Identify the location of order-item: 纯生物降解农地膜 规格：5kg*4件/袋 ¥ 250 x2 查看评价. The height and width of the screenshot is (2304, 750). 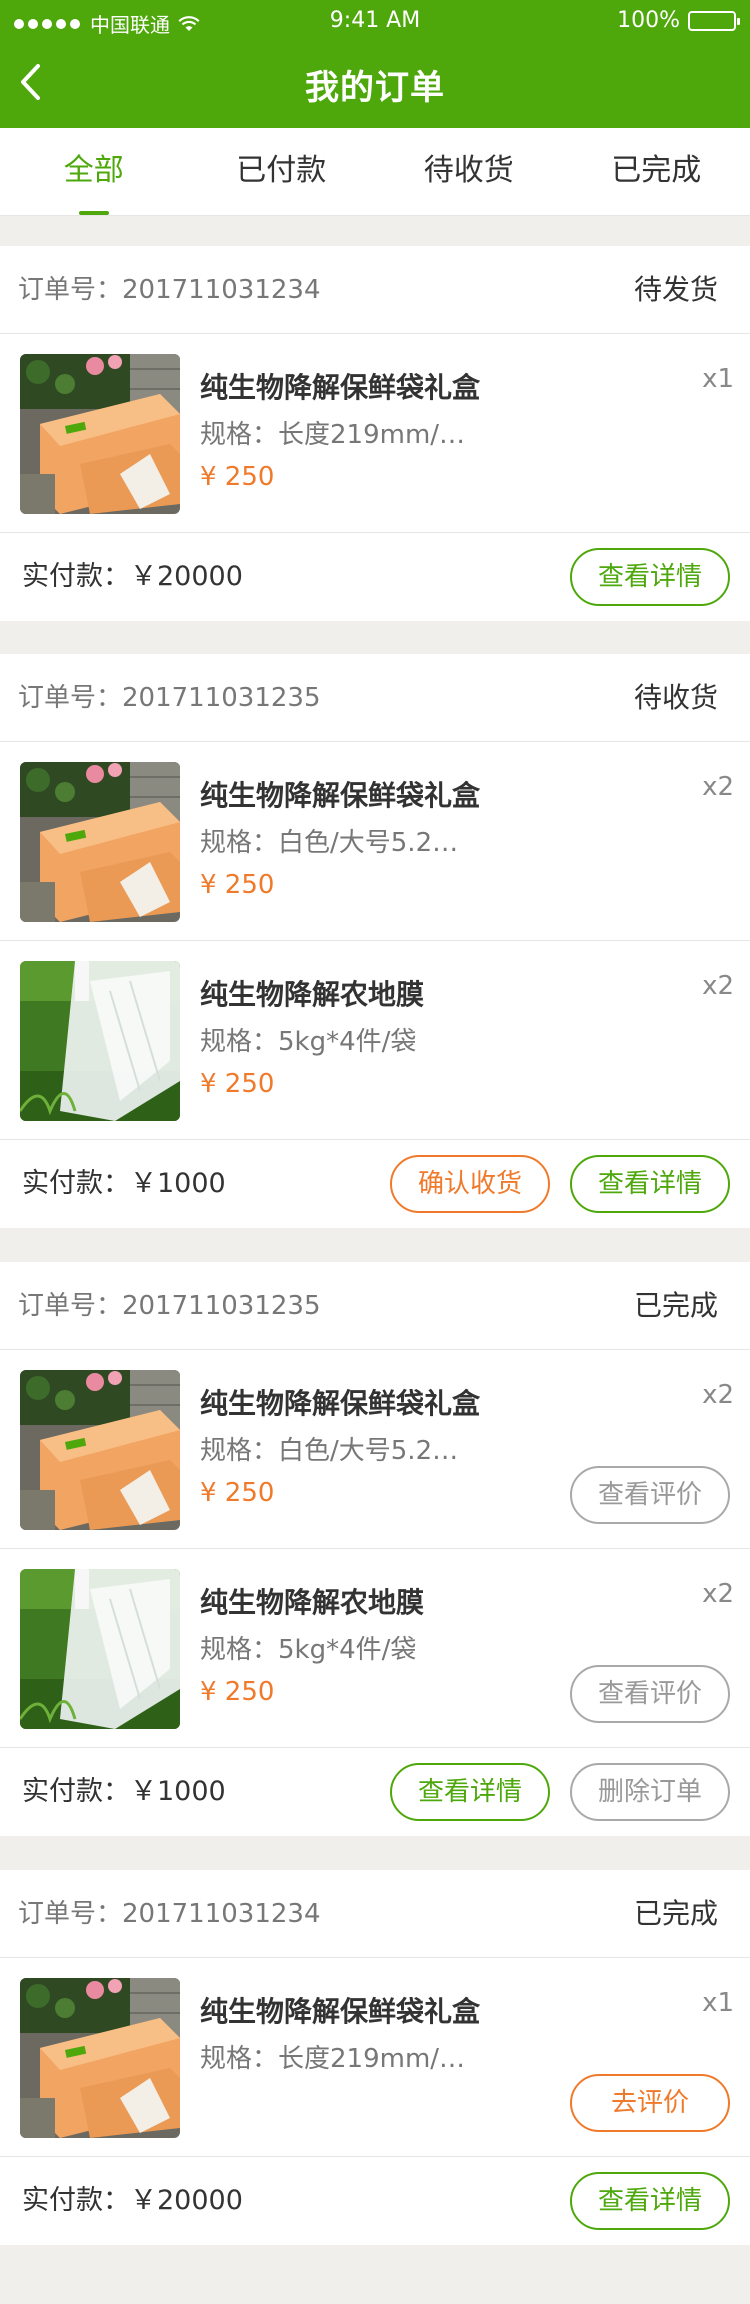
(375, 1648).